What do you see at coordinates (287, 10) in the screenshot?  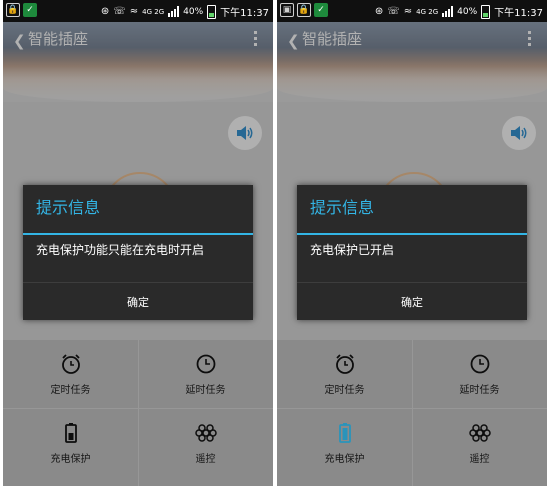 I see `screenshot-icon: ▣` at bounding box center [287, 10].